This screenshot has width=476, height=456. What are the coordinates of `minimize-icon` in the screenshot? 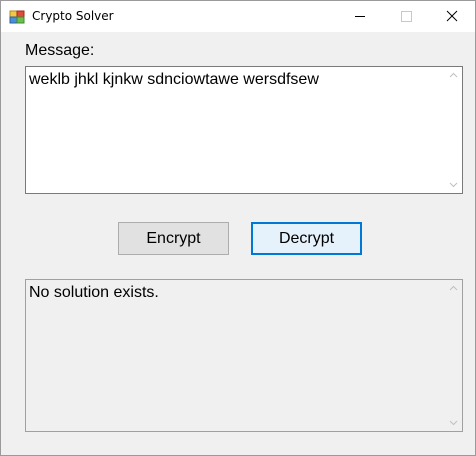 It's located at (360, 16).